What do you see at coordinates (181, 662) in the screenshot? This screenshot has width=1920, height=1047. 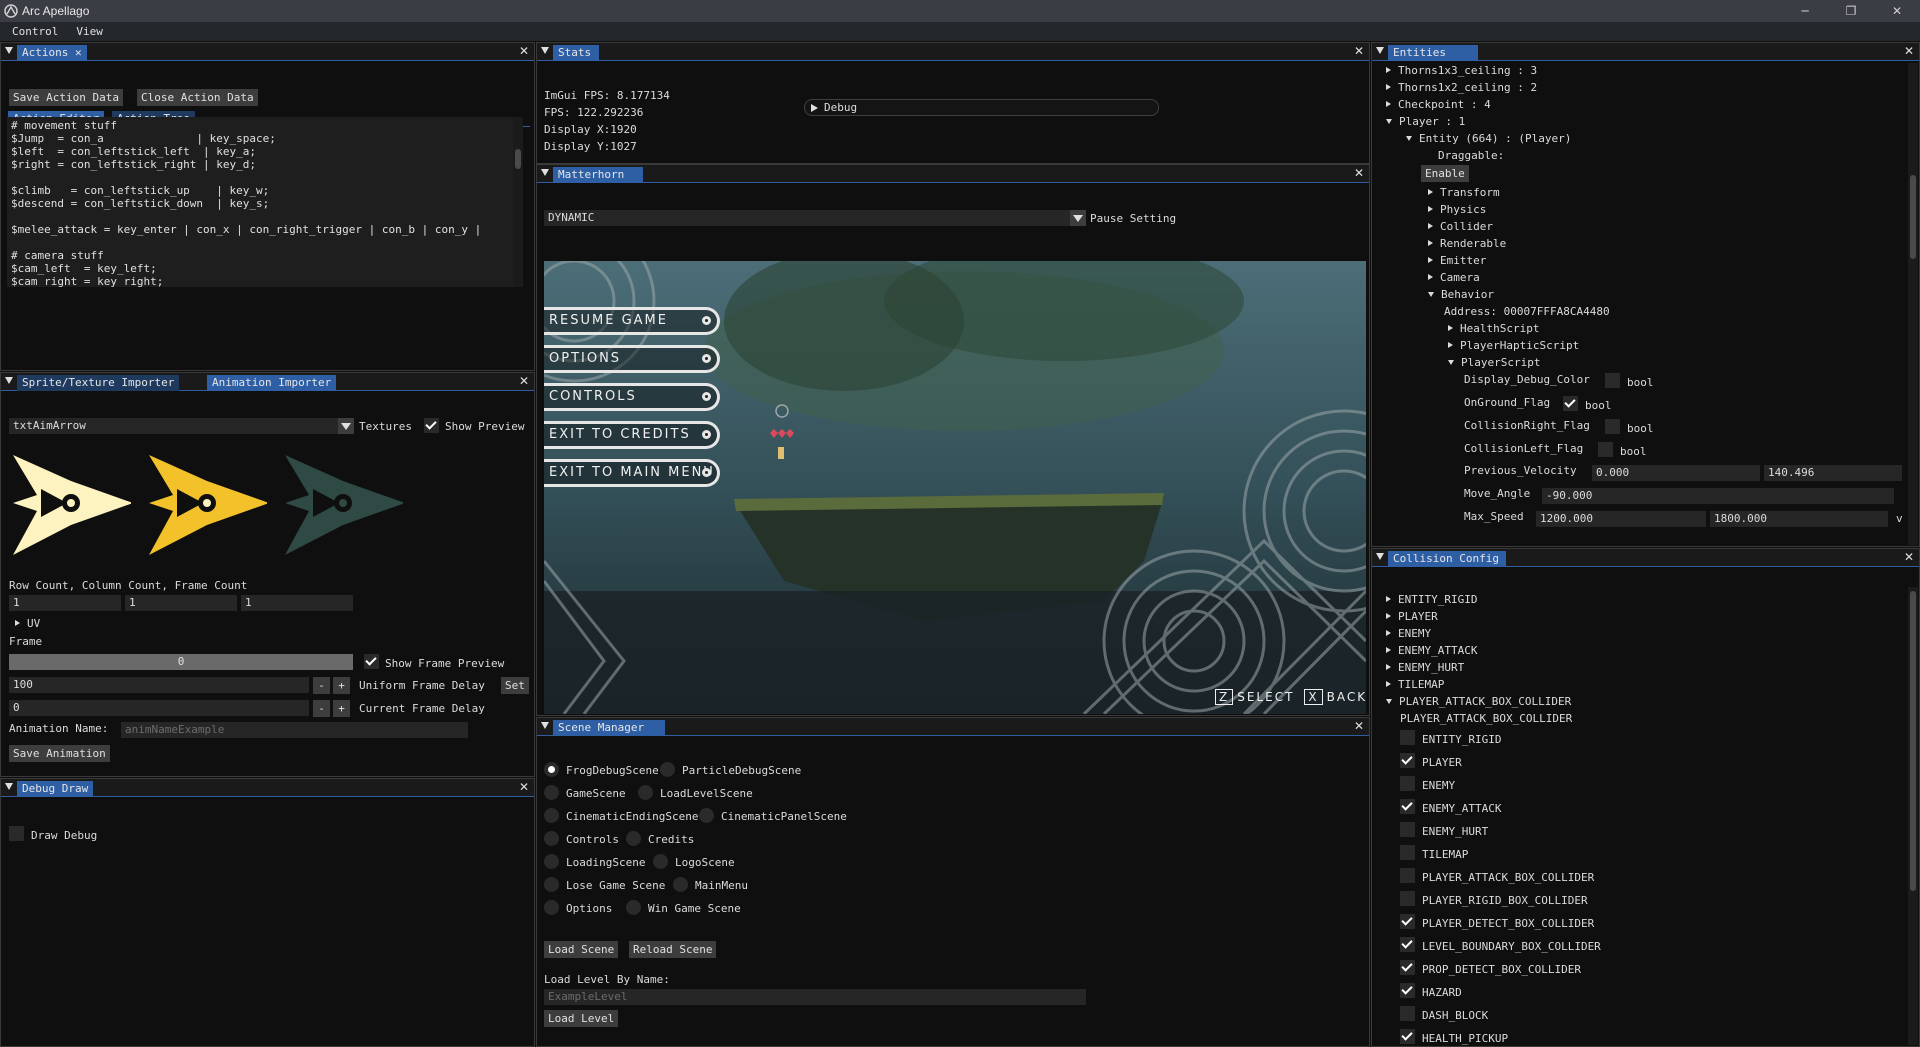 I see `frame-slider: 0` at bounding box center [181, 662].